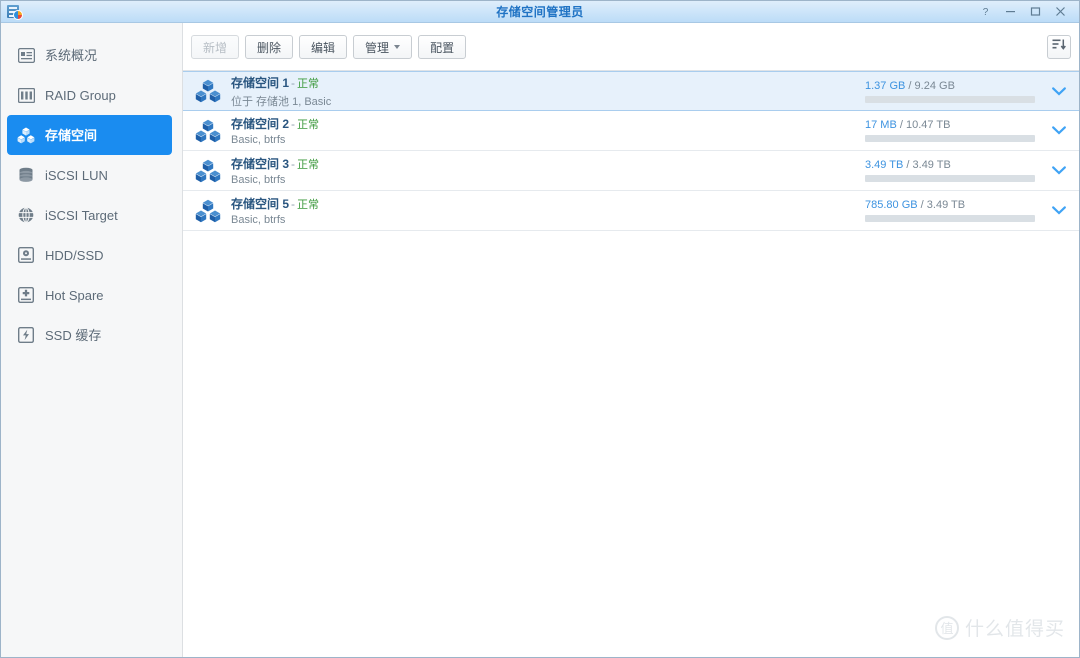  I want to click on manage-dropdown-button: 管理, so click(383, 47).